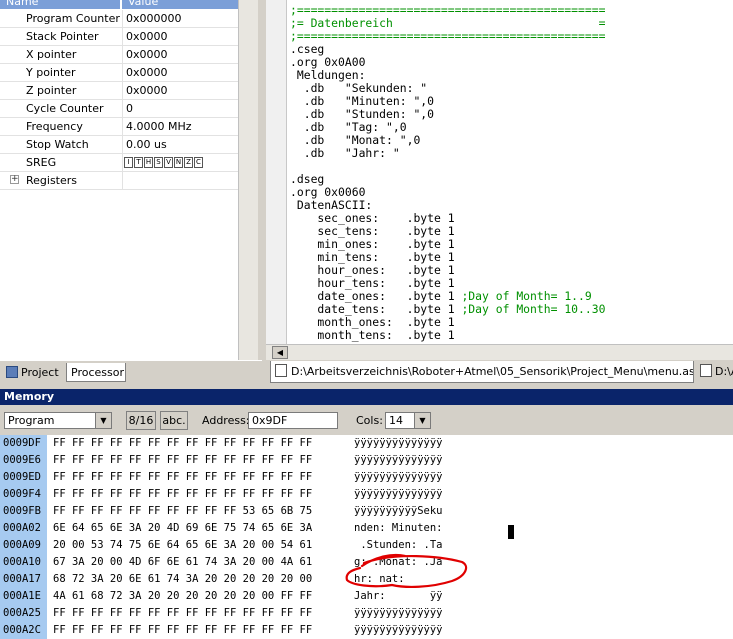 The width and height of the screenshot is (733, 639). Describe the element at coordinates (22, 477) in the screenshot. I see `memory-address: 0009ED` at that location.